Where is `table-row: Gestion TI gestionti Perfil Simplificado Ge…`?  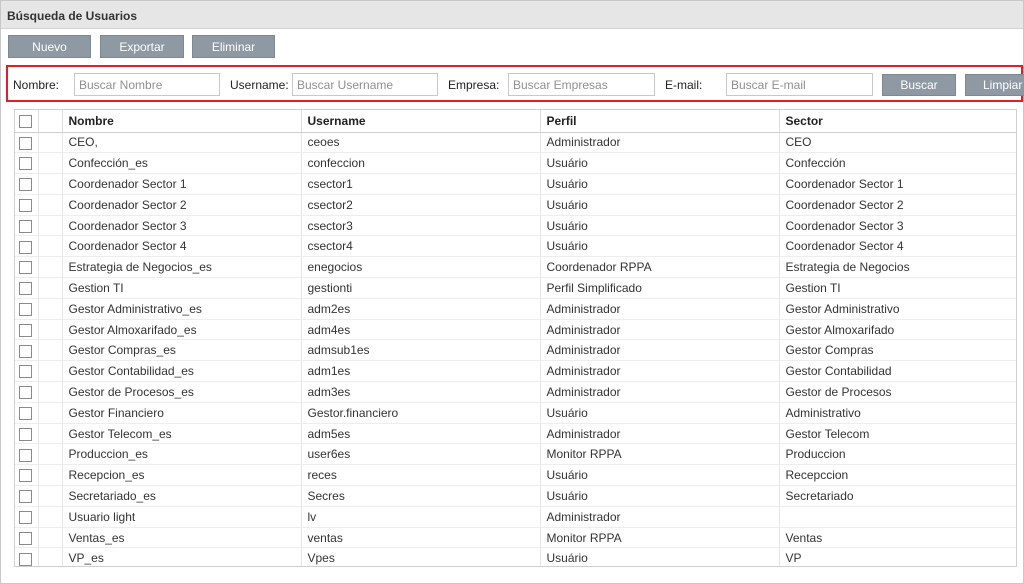 table-row: Gestion TI gestionti Perfil Simplificado Ge… is located at coordinates (515, 288).